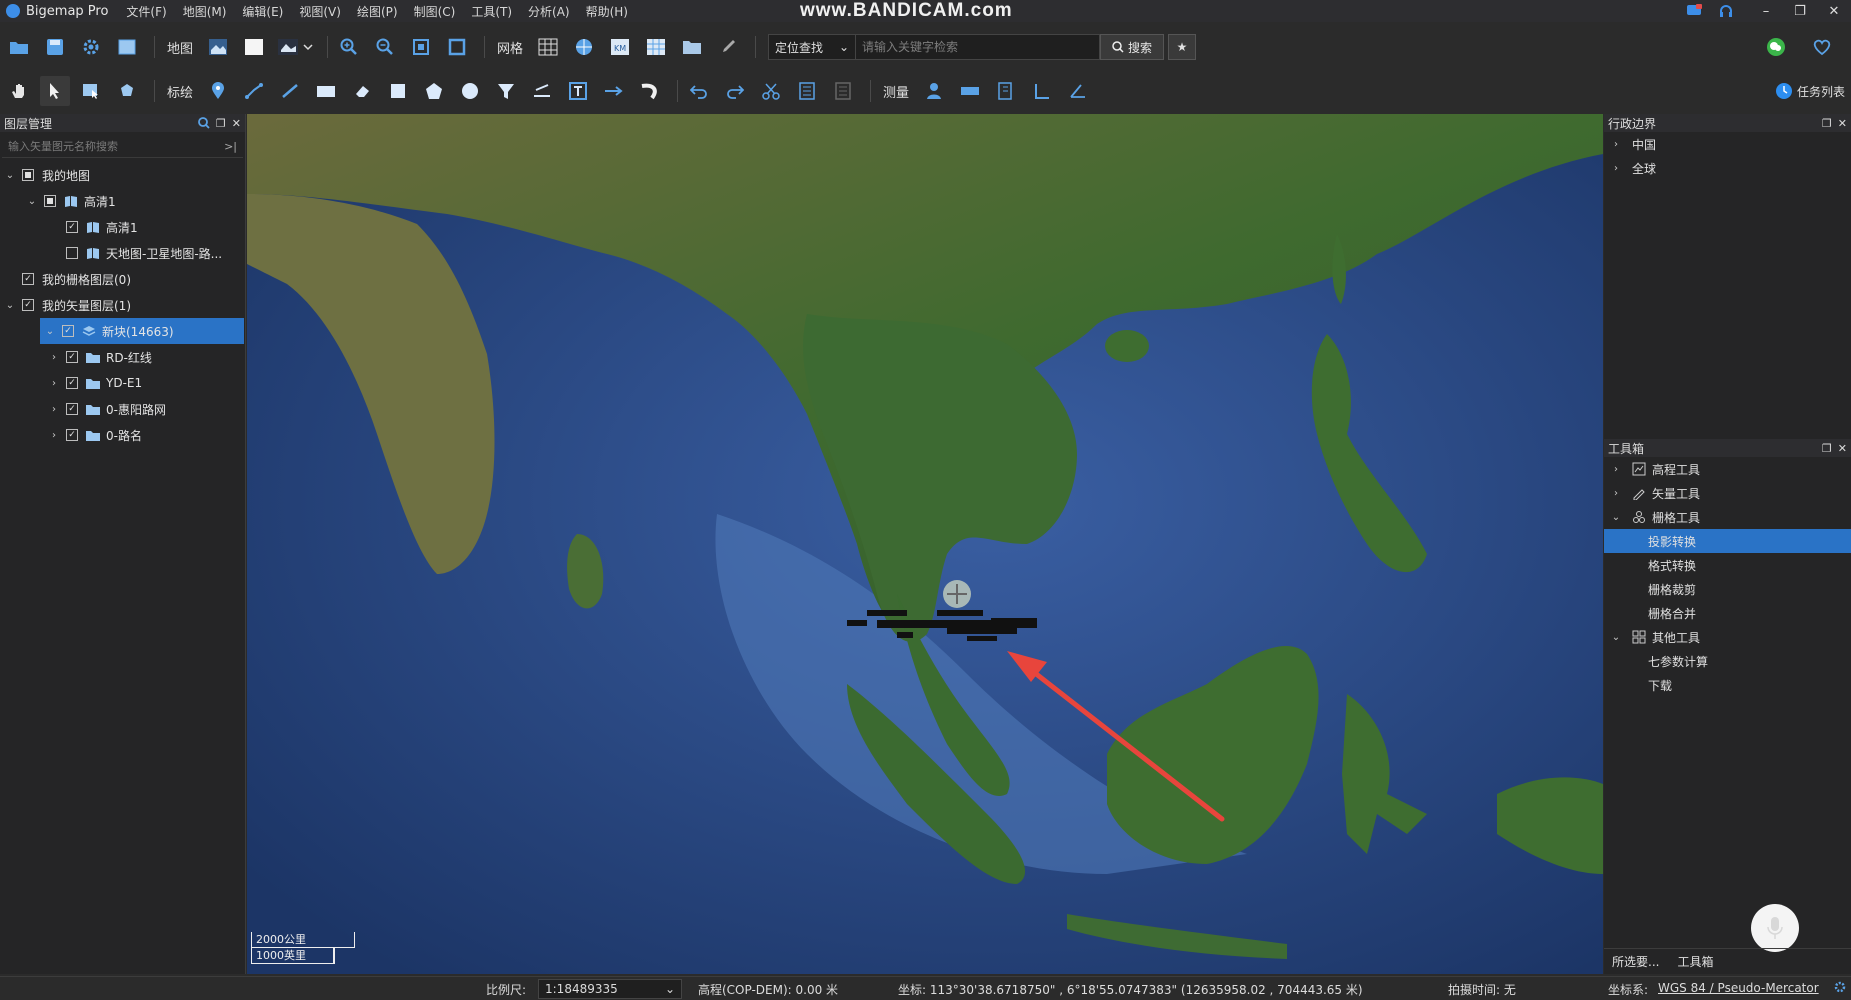 The height and width of the screenshot is (1000, 1851). I want to click on layer-tree-item: ✓ 高清1, so click(122, 227).